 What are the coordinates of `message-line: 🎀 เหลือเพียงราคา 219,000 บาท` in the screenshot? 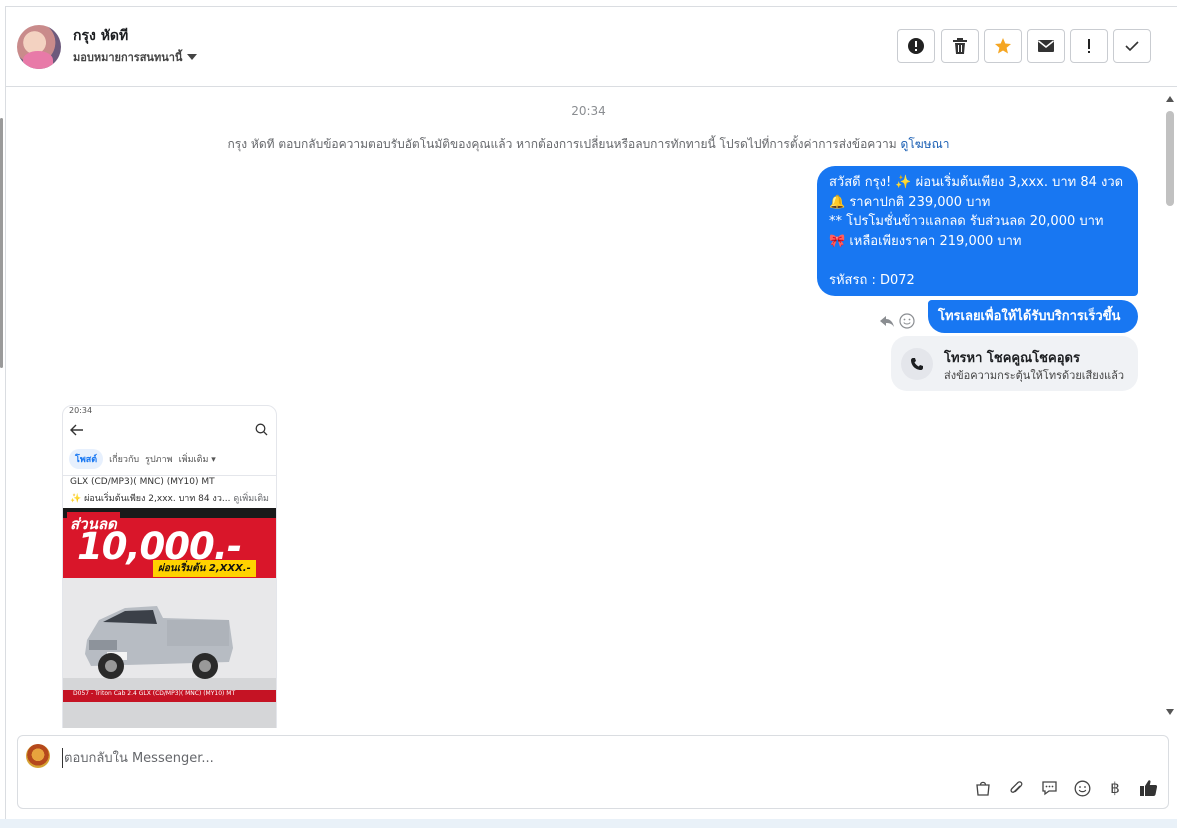 It's located at (925, 241).